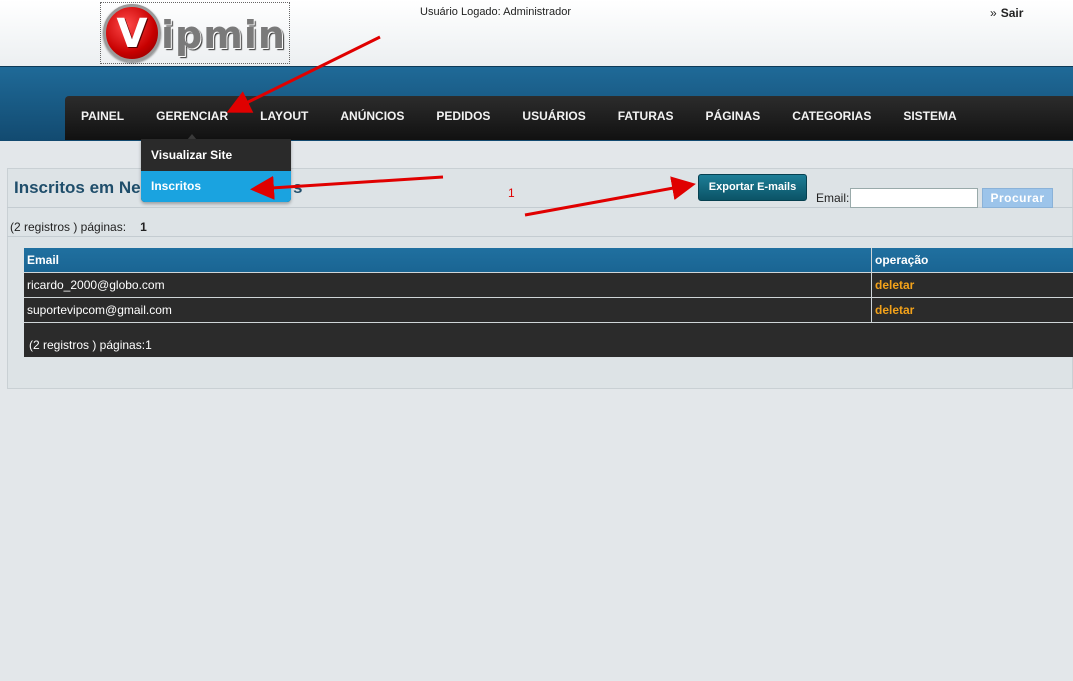 The image size is (1073, 681). What do you see at coordinates (102, 118) in the screenshot?
I see `nav-item-painel: PAINEL` at bounding box center [102, 118].